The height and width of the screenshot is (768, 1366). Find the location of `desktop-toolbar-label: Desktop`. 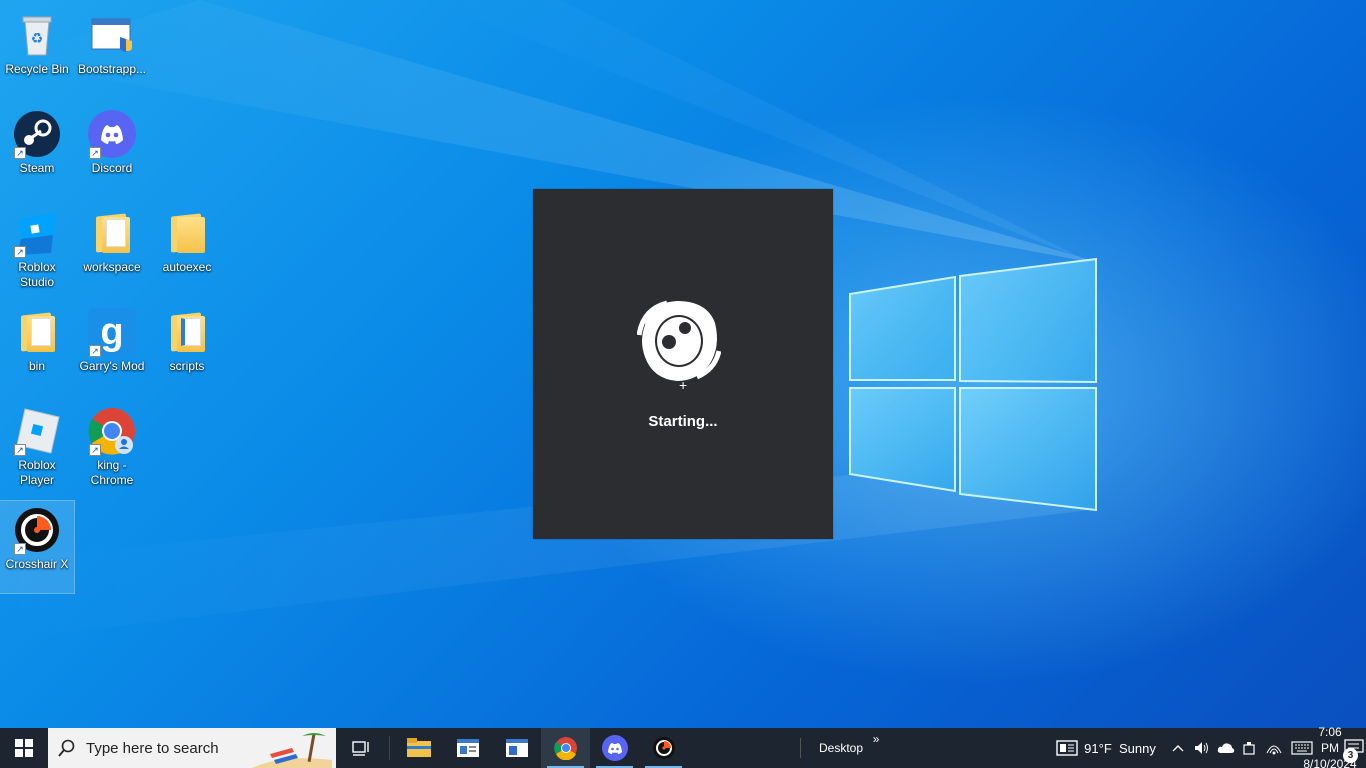

desktop-toolbar-label: Desktop is located at coordinates (841, 748).